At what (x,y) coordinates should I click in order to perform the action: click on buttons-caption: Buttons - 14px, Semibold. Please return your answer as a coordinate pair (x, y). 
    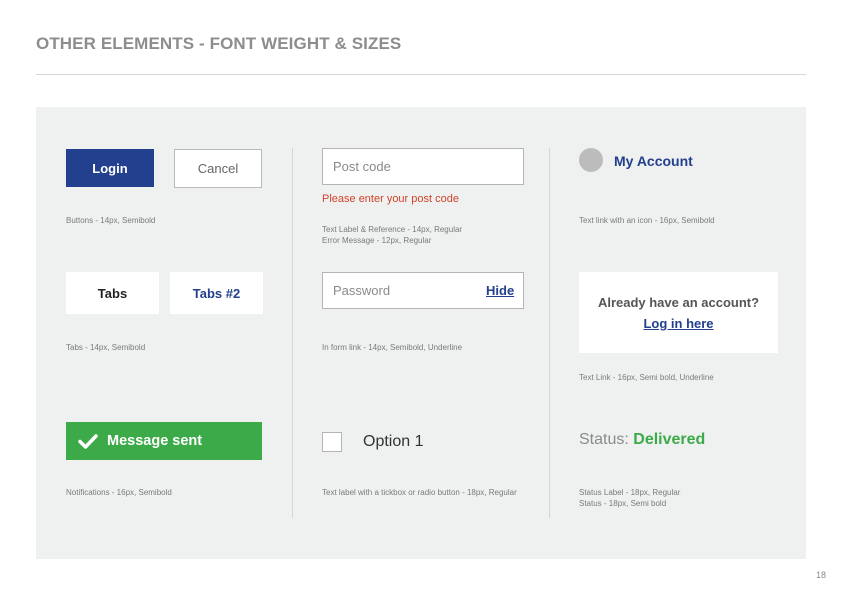
    Looking at the image, I should click on (111, 220).